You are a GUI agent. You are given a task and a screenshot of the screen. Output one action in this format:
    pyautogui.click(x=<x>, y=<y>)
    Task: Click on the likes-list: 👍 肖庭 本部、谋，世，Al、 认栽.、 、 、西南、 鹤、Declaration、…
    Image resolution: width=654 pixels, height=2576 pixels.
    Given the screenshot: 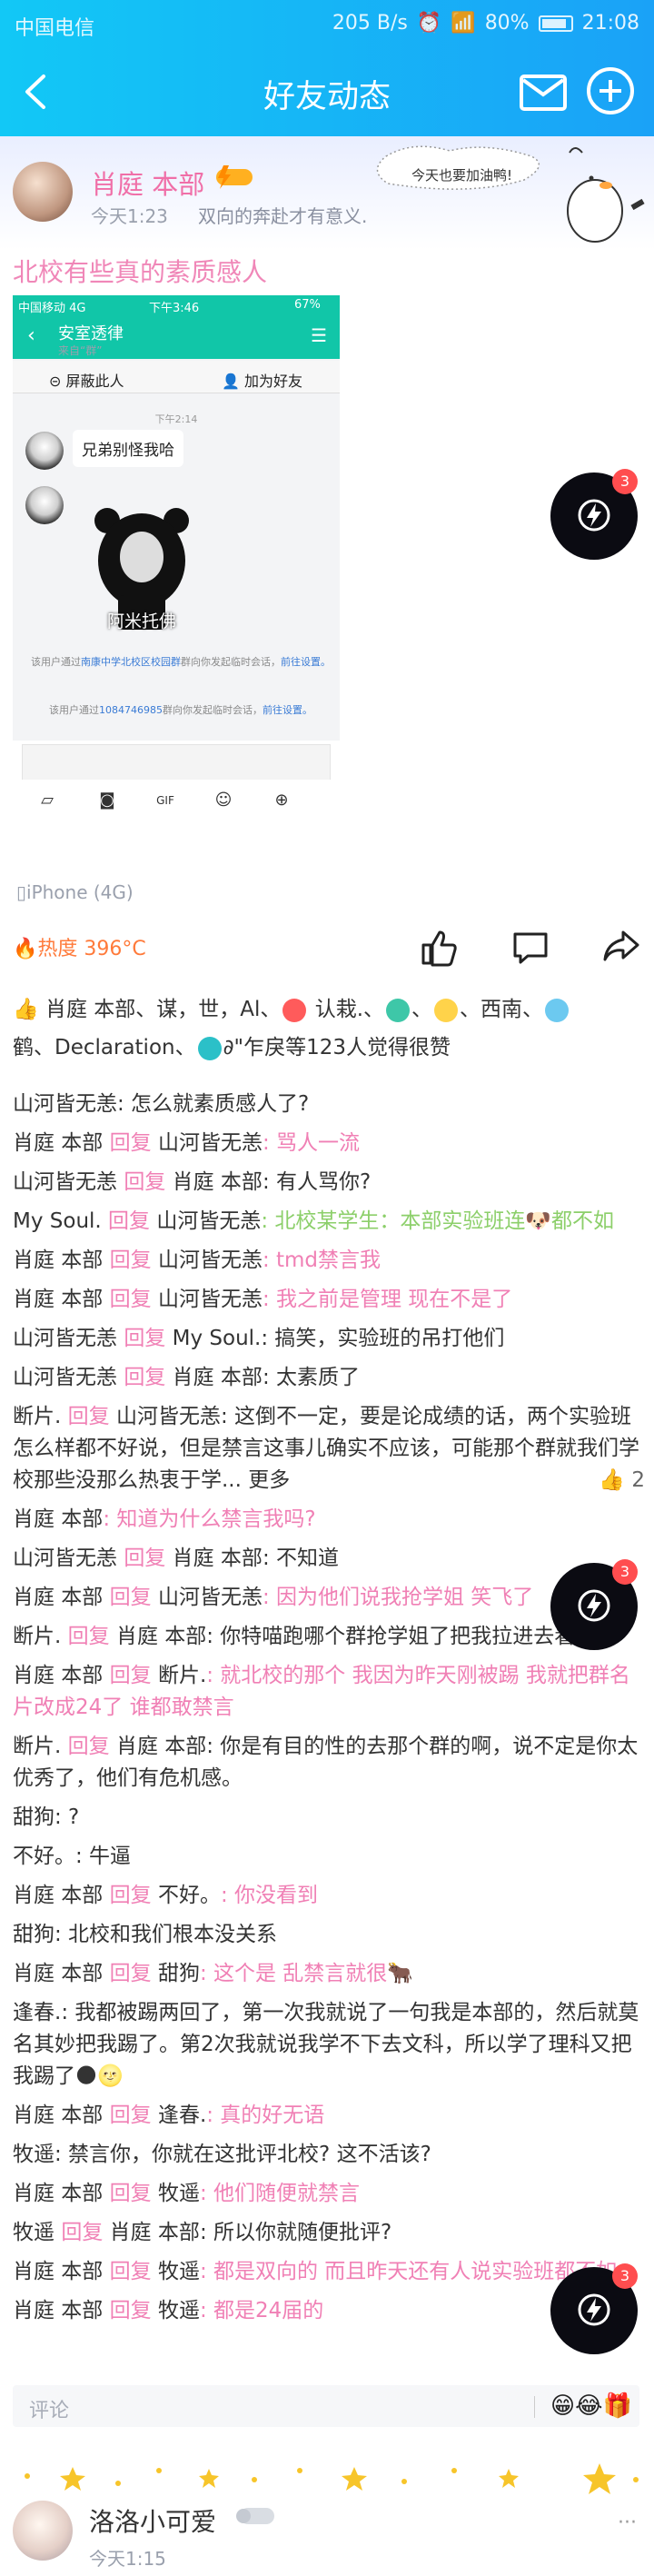 What is the action you would take?
    pyautogui.click(x=329, y=1029)
    